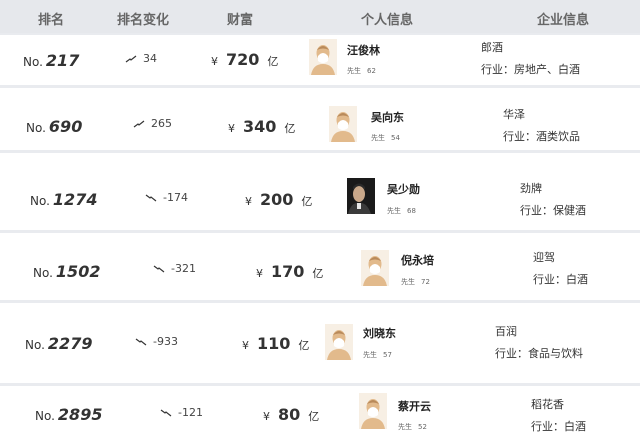  I want to click on rank-cell: No. 2895, so click(68, 414).